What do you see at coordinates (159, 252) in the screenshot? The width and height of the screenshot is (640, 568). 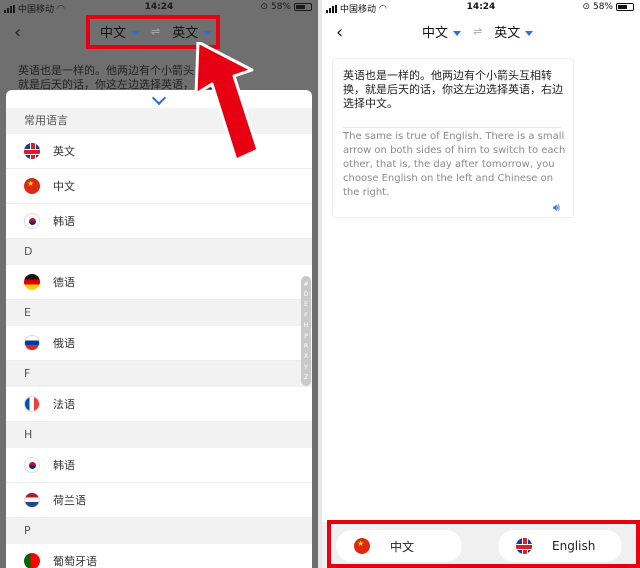 I see `section-header: D` at bounding box center [159, 252].